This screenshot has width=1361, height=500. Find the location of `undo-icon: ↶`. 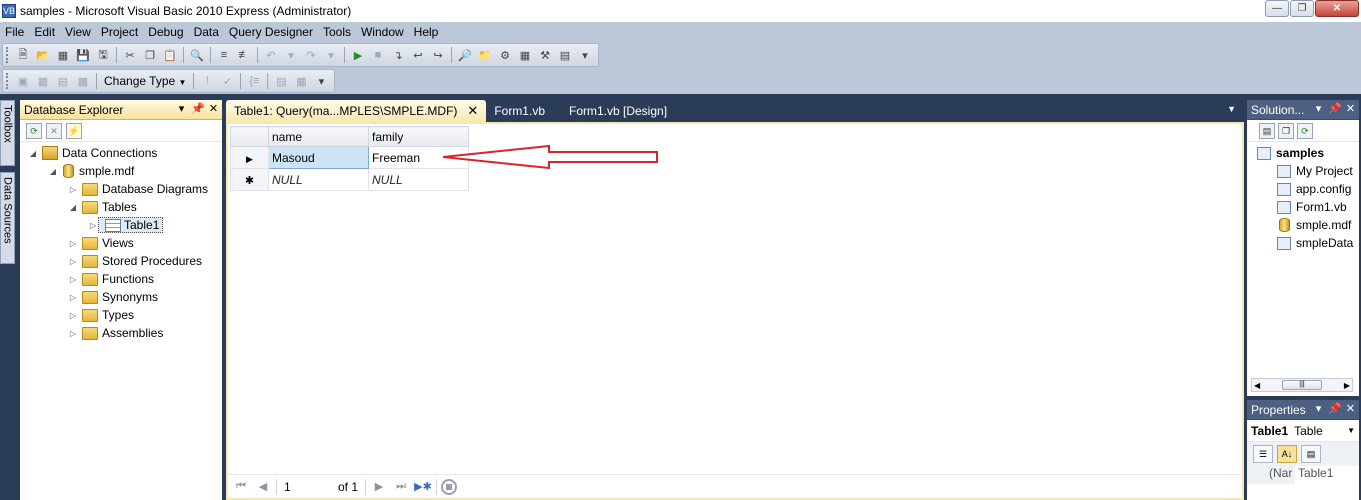

undo-icon: ↶ is located at coordinates (271, 55).